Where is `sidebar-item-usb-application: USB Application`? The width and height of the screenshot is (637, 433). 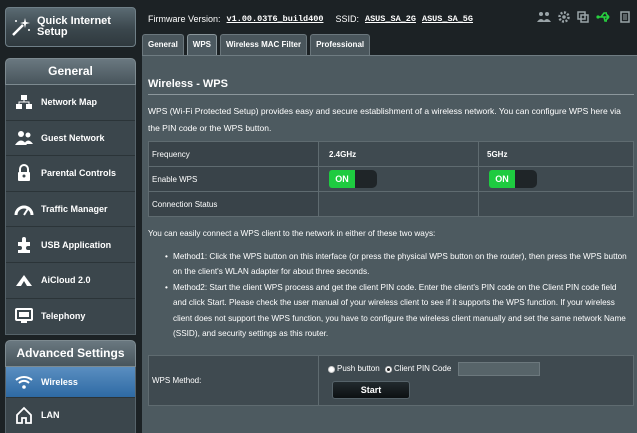
sidebar-item-usb-application: USB Application is located at coordinates (70, 245).